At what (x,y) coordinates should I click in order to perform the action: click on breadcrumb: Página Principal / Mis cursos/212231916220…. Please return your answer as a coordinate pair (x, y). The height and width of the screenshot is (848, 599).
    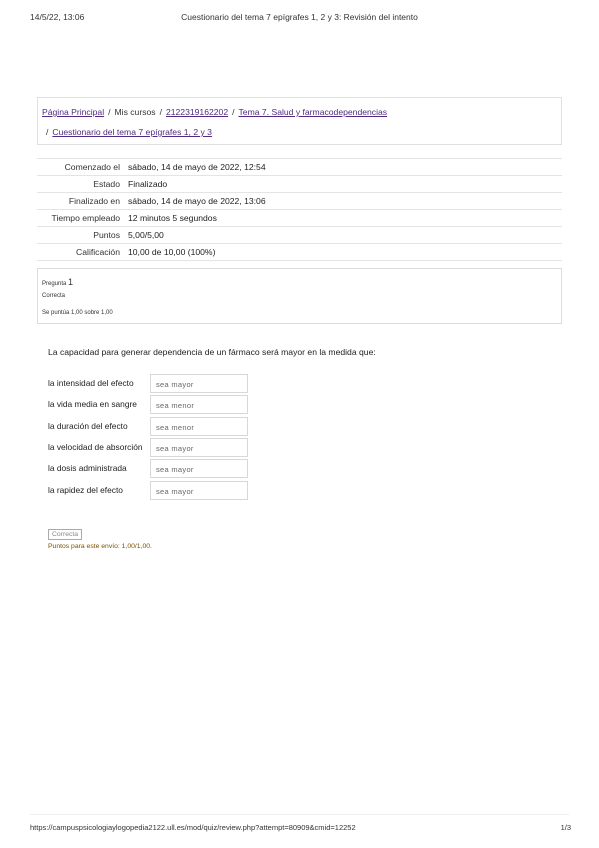
    Looking at the image, I should click on (299, 121).